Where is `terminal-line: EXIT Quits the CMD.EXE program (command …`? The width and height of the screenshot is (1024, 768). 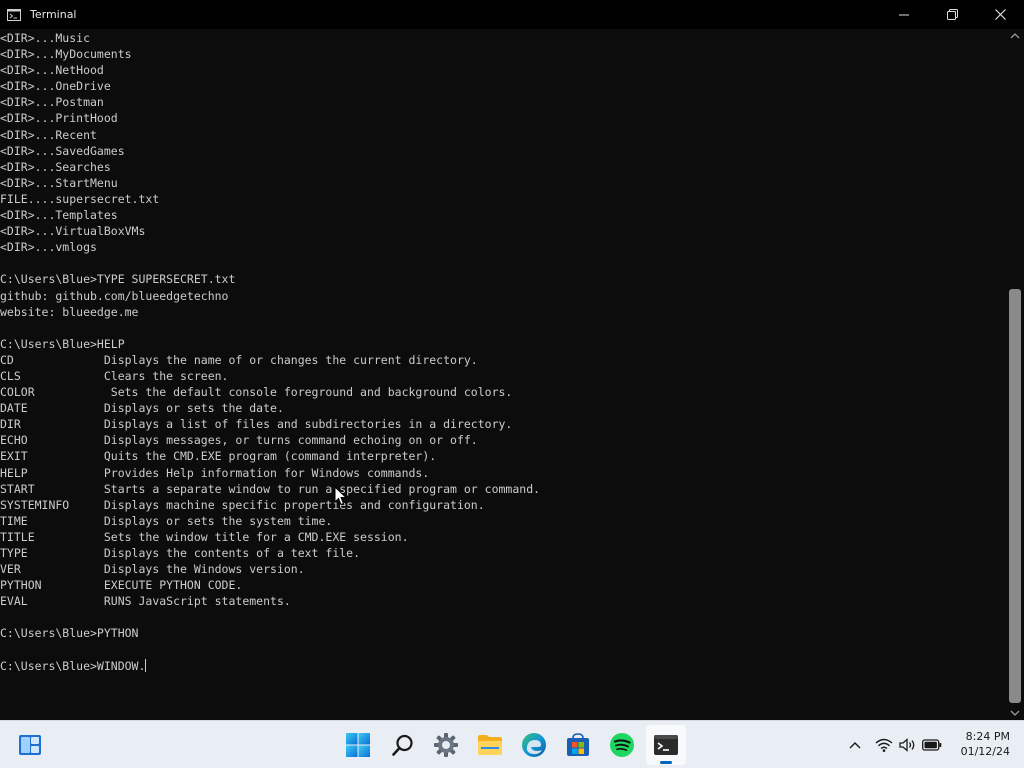 terminal-line: EXIT Quits the CMD.EXE program (command … is located at coordinates (218, 456).